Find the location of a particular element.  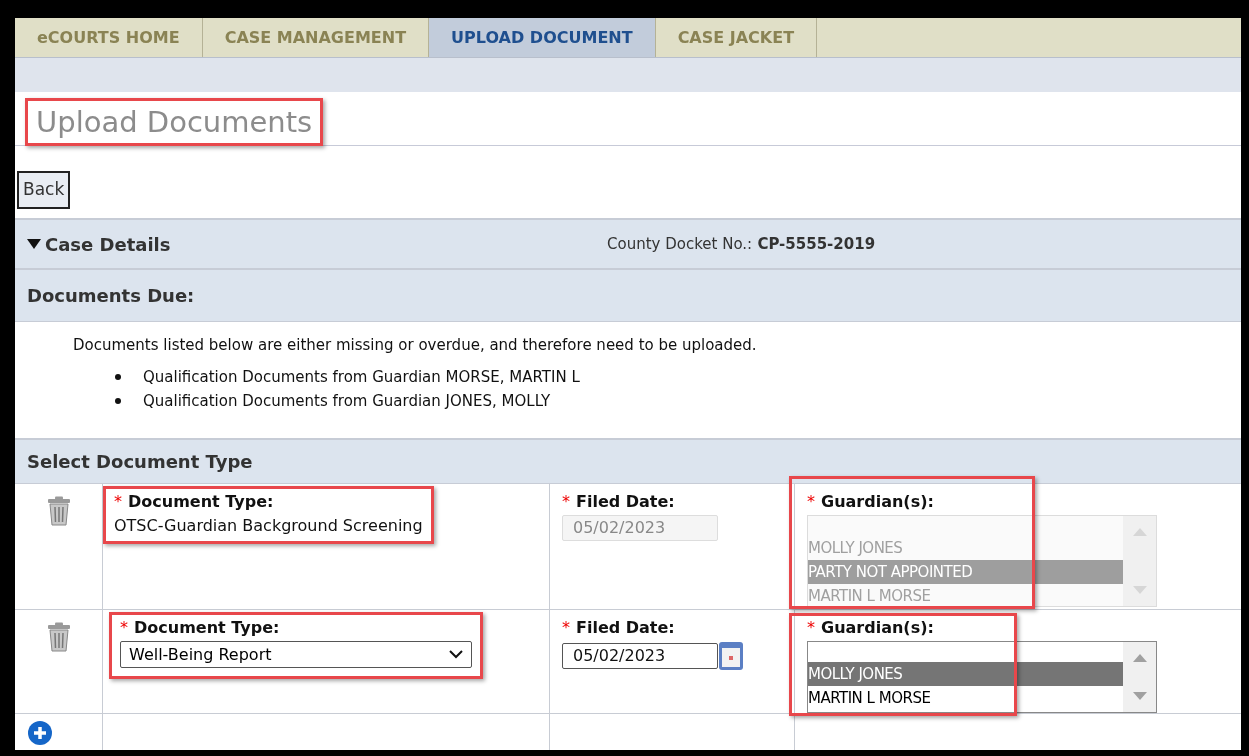

triangle-icon is located at coordinates (34, 244).